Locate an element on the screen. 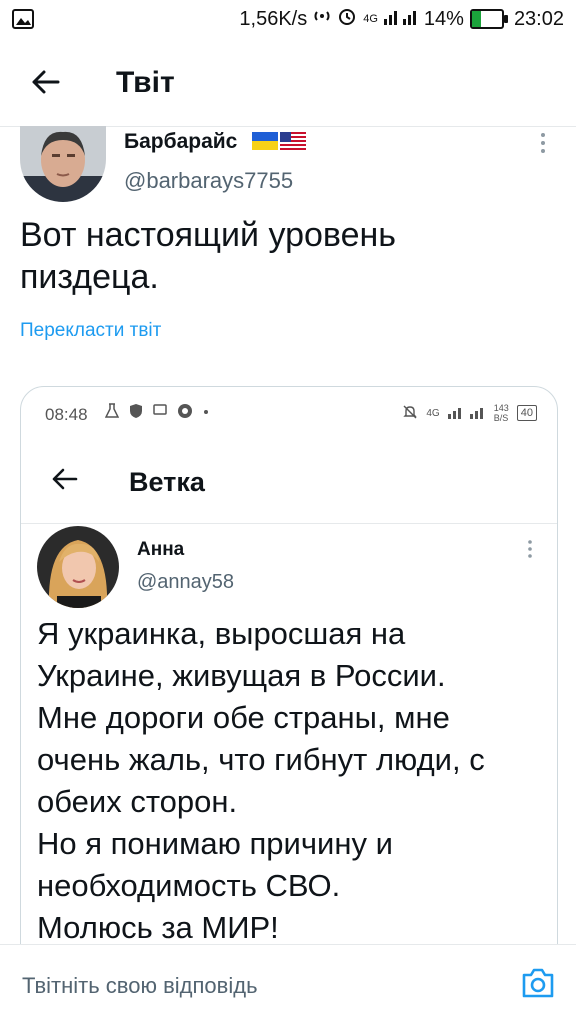 This screenshot has height=1025, width=576. network-speed: 1,56K/s is located at coordinates (273, 18).